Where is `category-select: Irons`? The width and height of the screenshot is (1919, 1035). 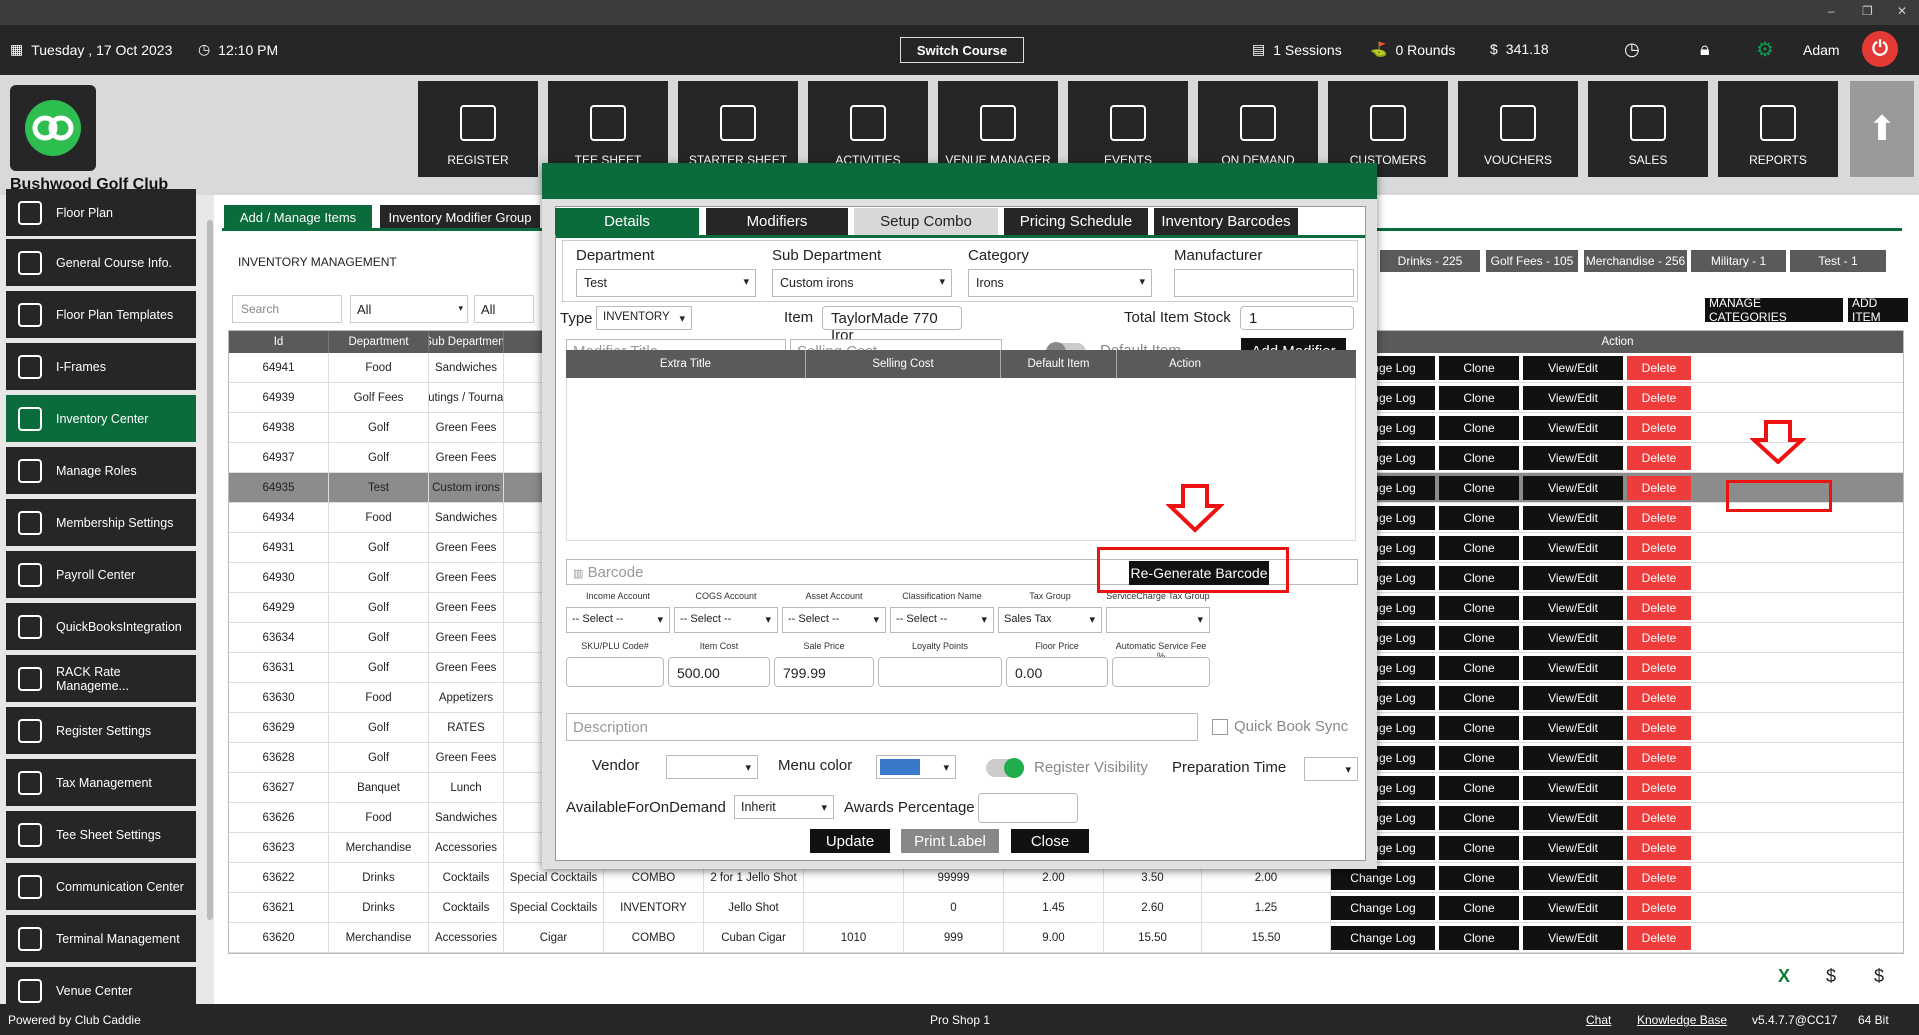 category-select: Irons is located at coordinates (1060, 283).